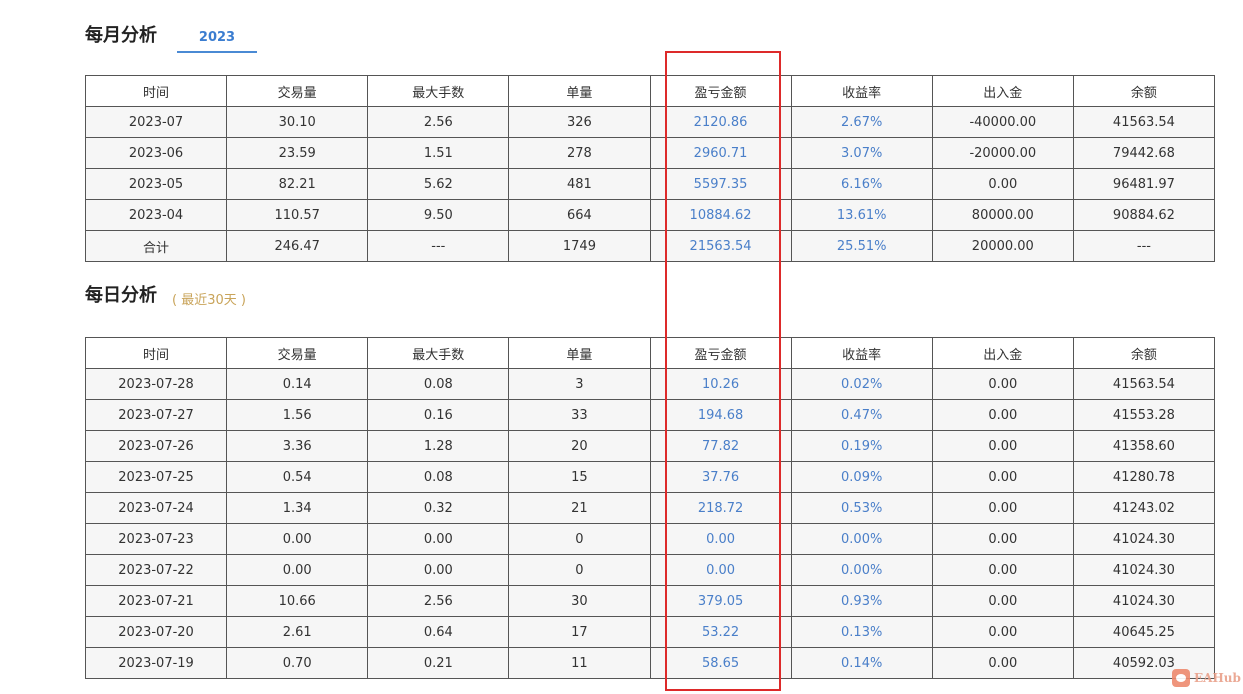 This screenshot has width=1243, height=694. I want to click on cell-balance: 40645.25, so click(1144, 632).